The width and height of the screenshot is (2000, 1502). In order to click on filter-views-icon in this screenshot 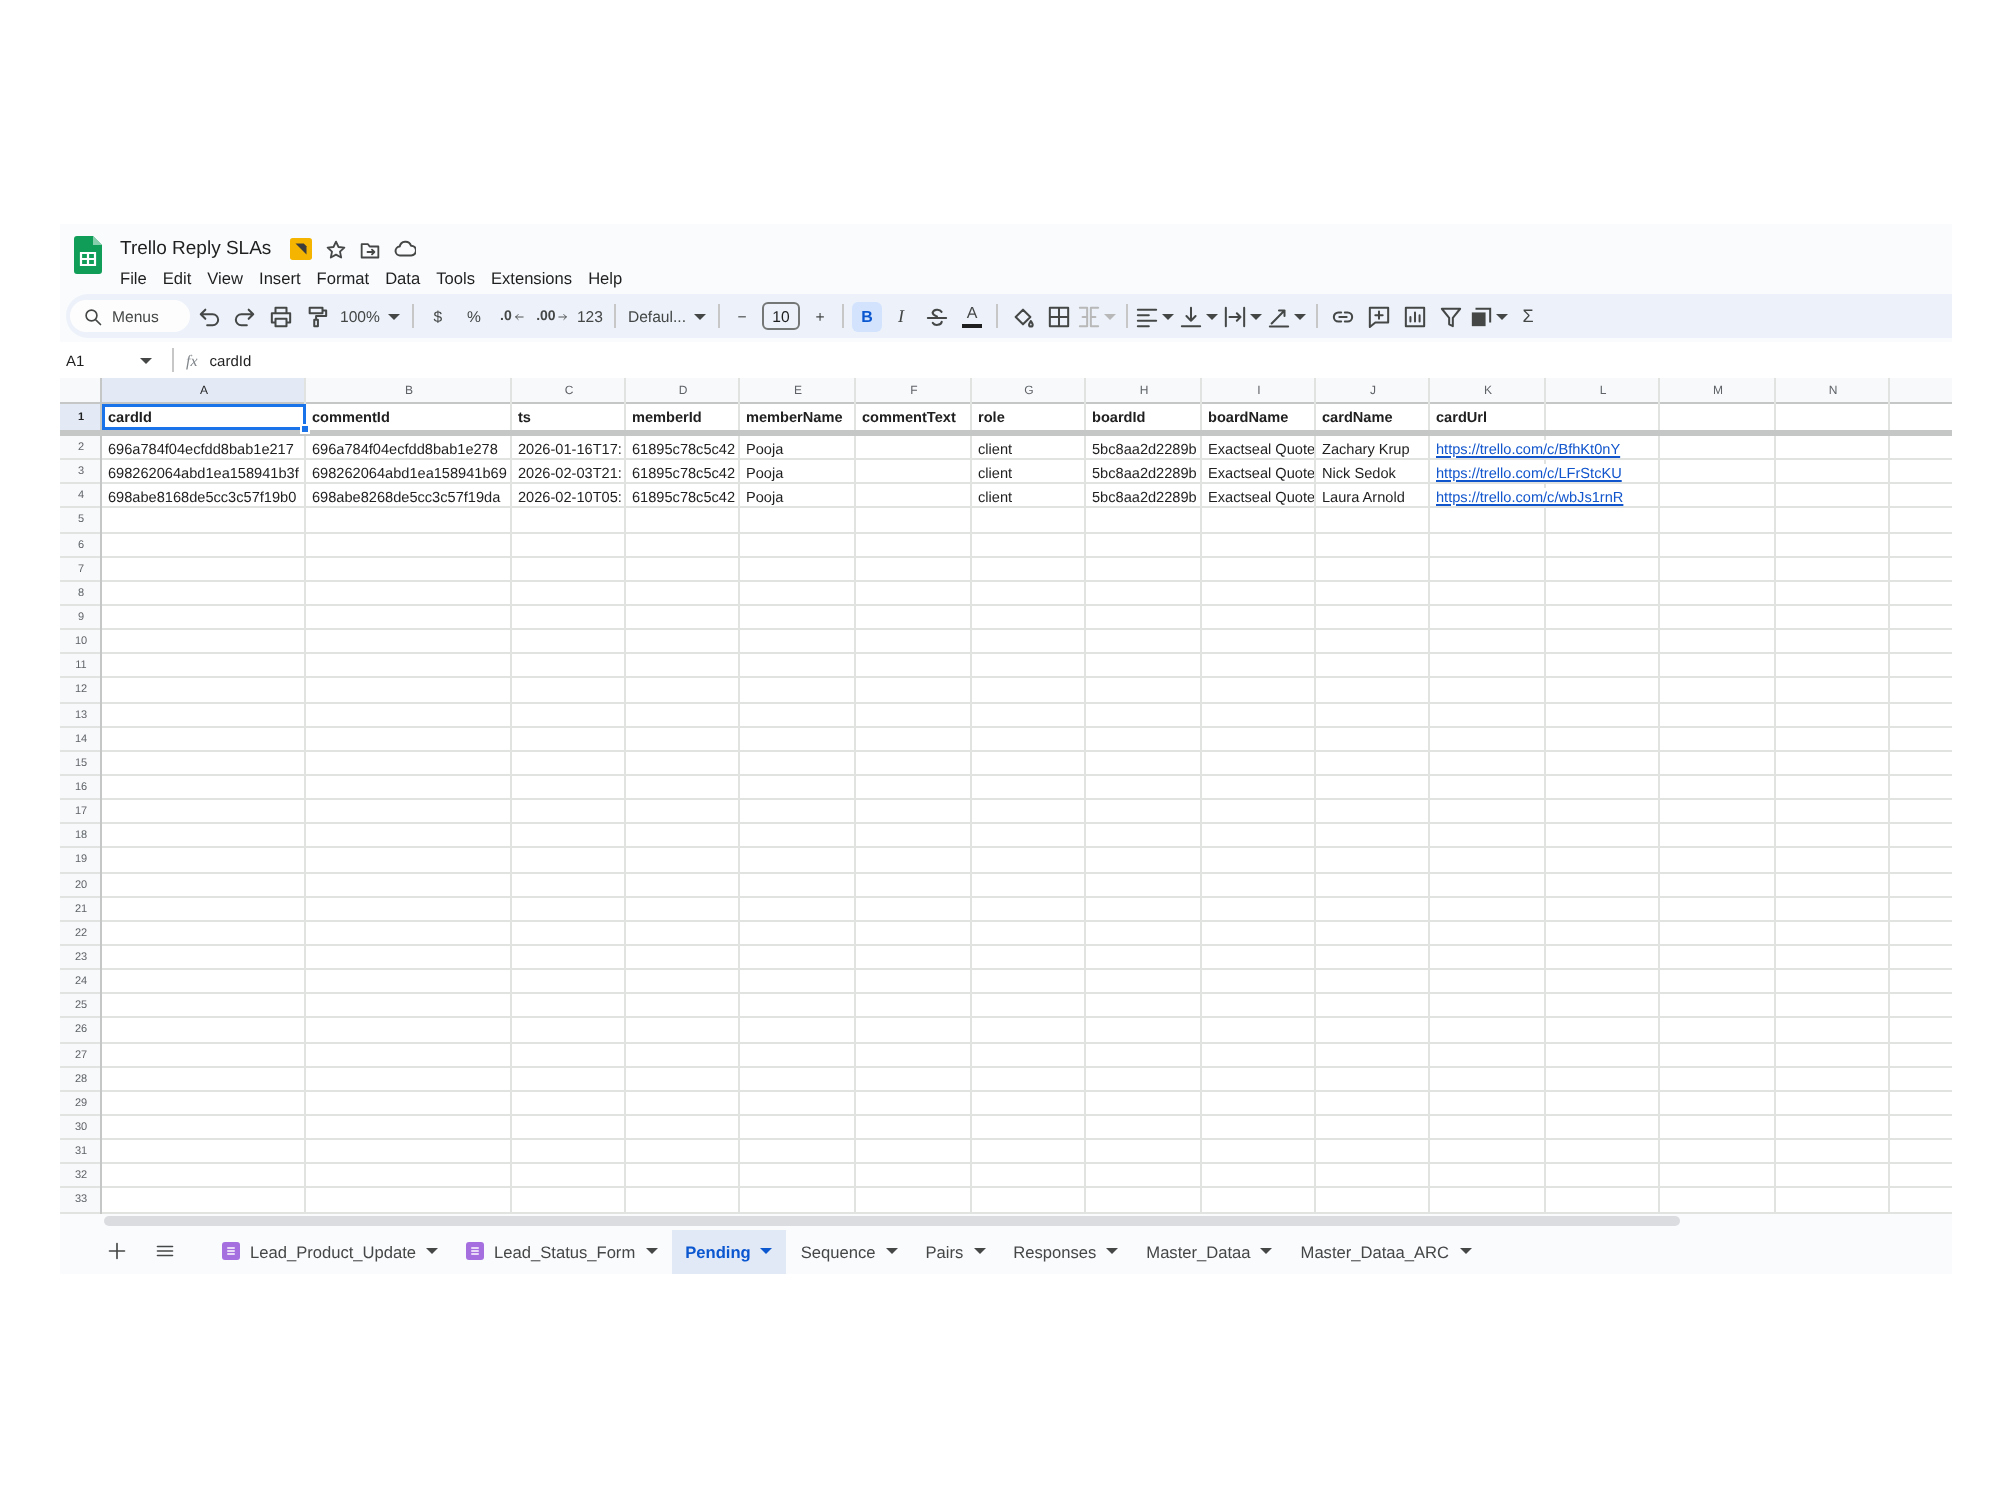, I will do `click(1481, 316)`.